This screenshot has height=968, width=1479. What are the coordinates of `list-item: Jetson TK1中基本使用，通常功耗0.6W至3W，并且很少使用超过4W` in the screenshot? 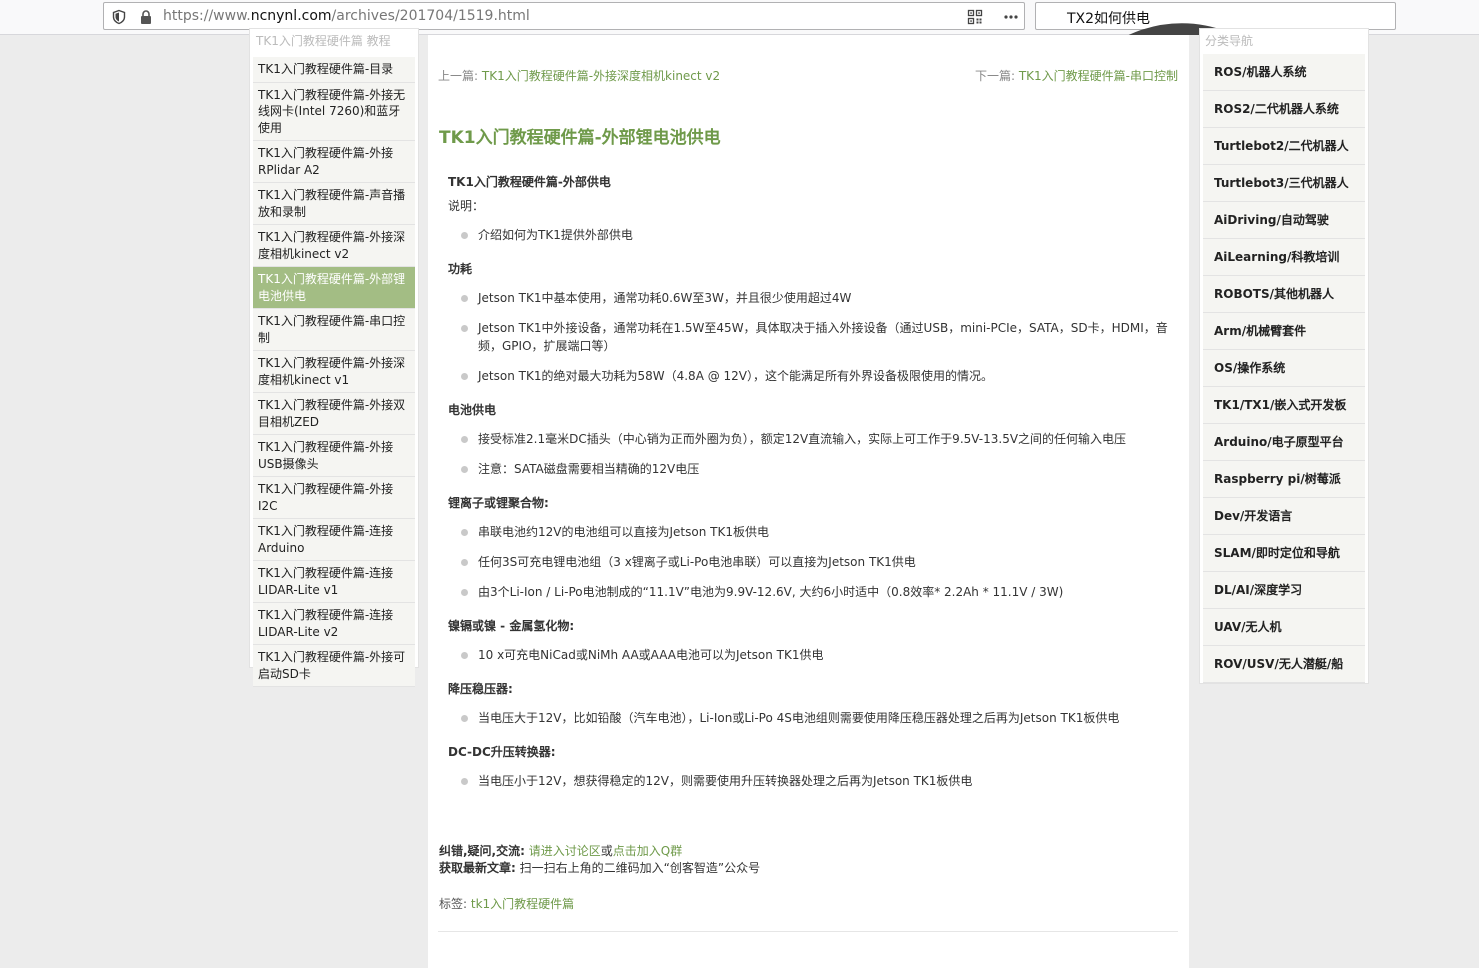 It's located at (808, 298).